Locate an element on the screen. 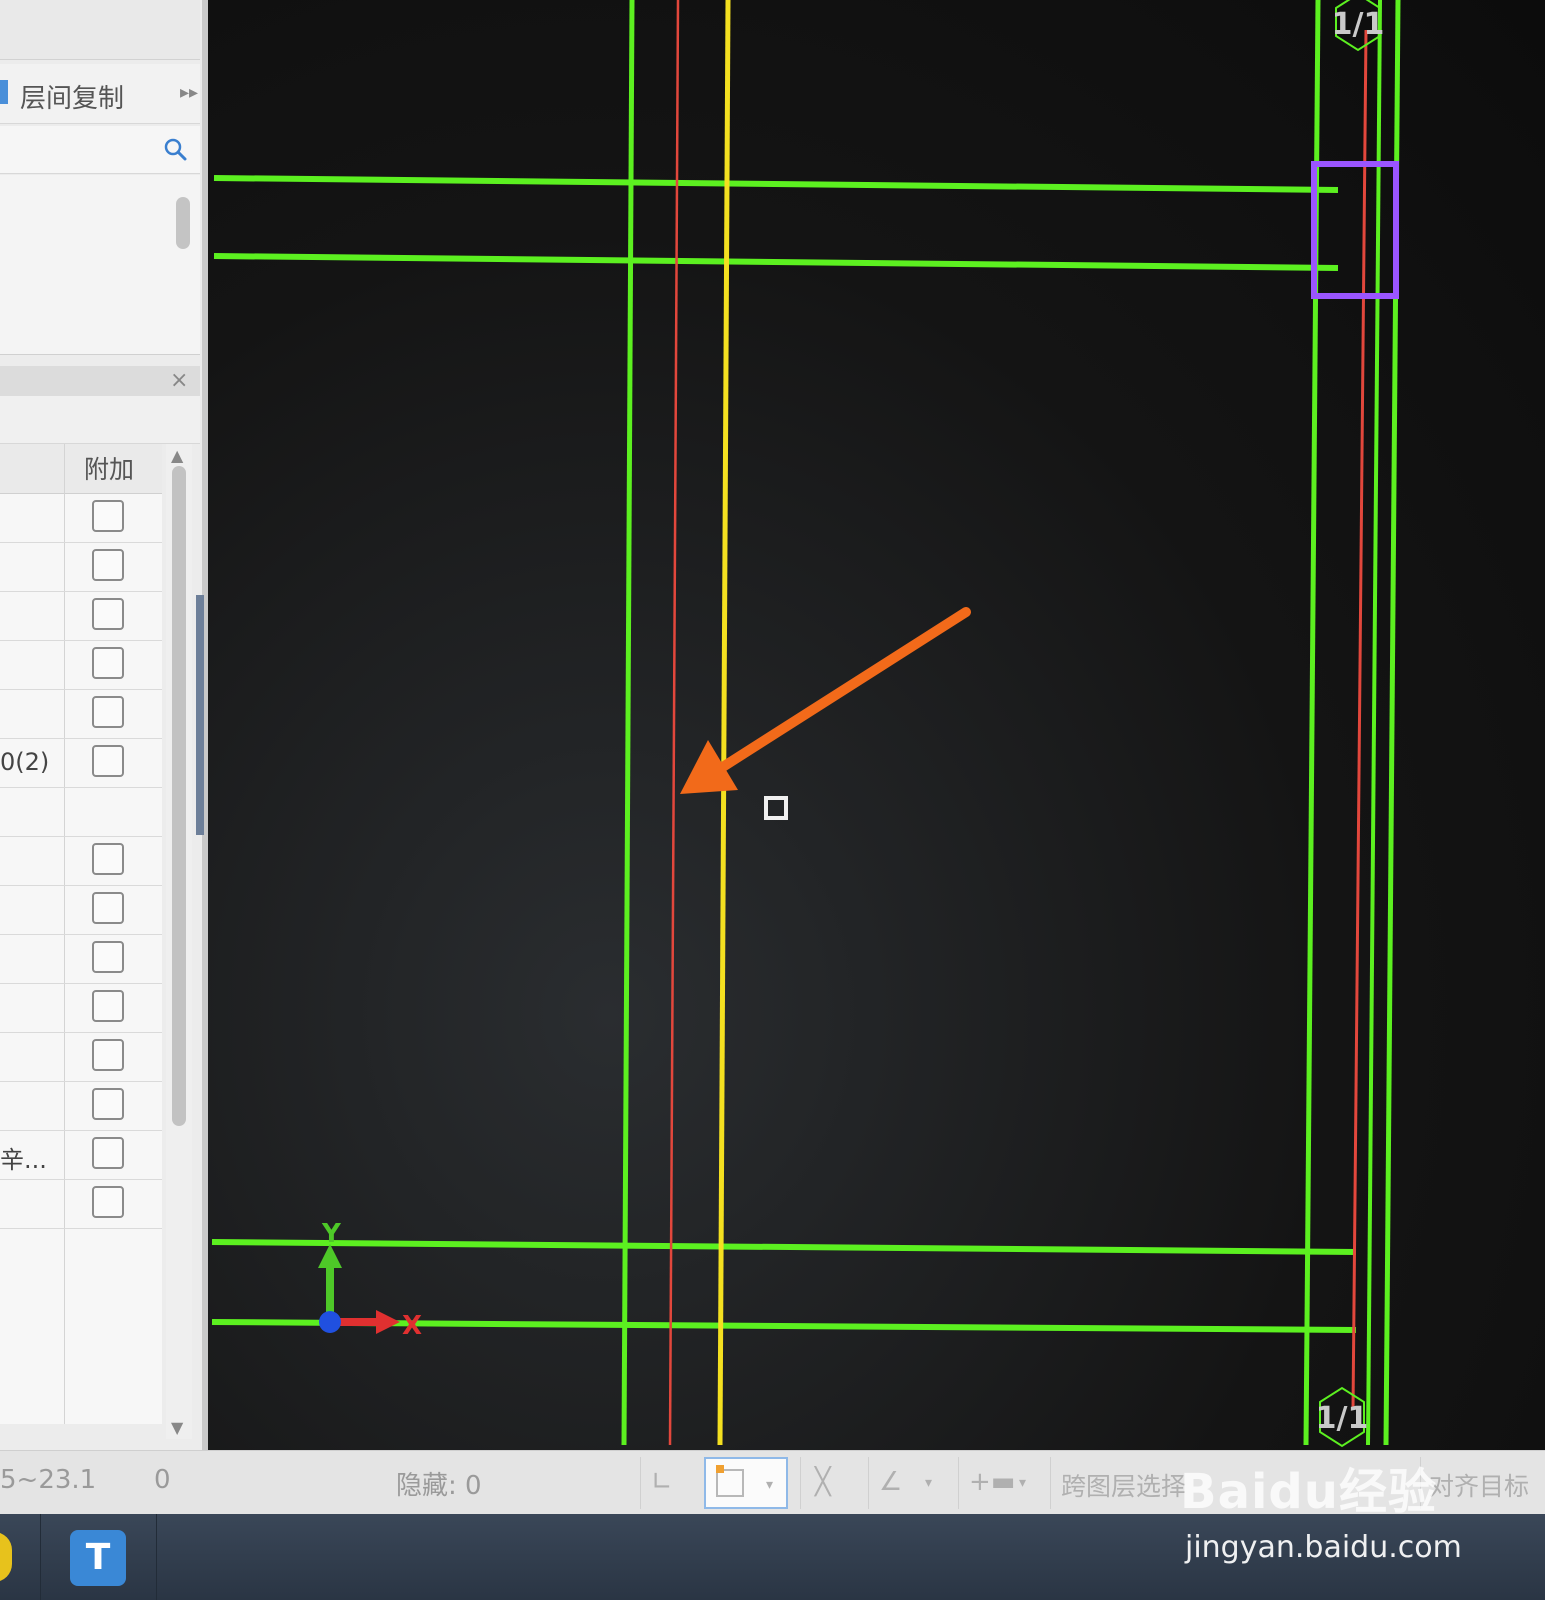 This screenshot has width=1545, height=1600. upper-scrollbar-thumb is located at coordinates (183, 223).